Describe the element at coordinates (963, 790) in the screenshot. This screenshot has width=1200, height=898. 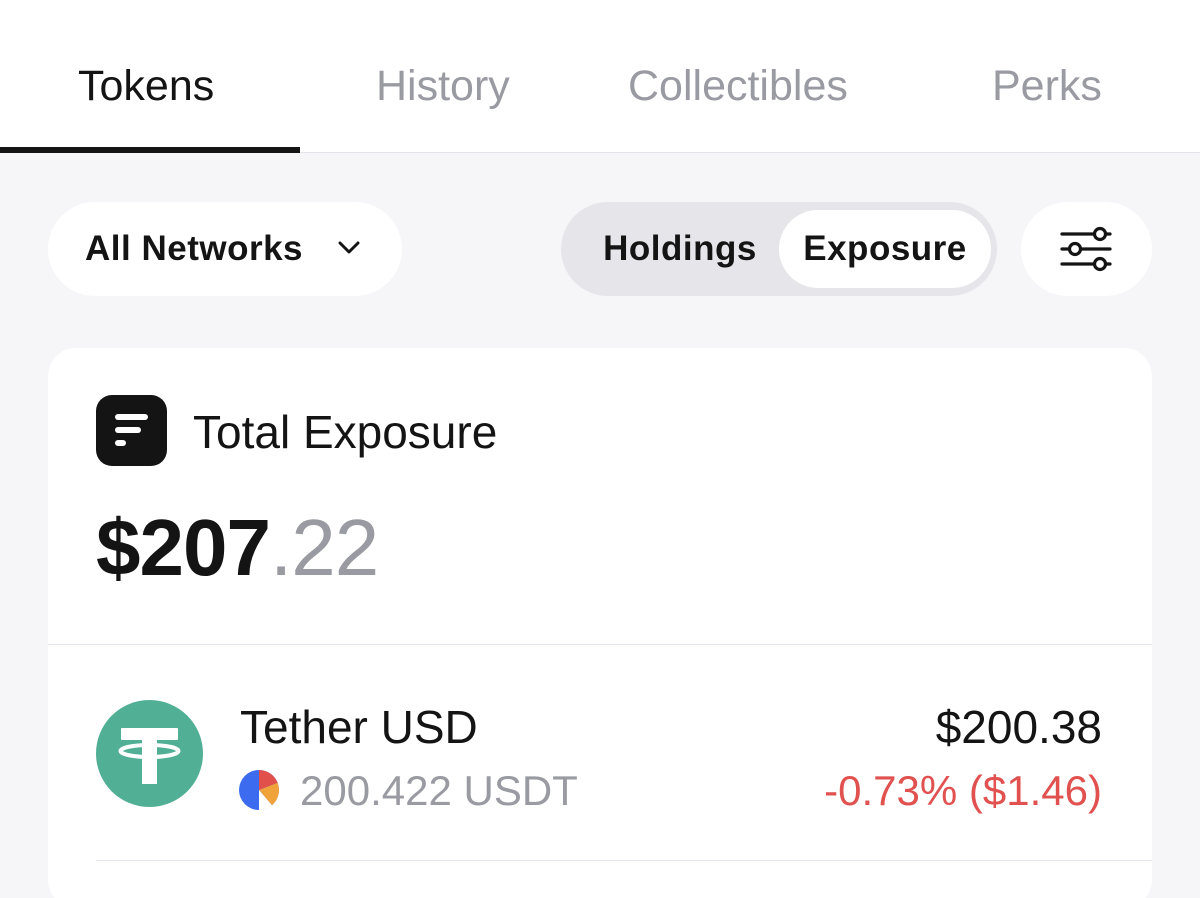
I see `token-change: -0.73% ($1.46)` at that location.